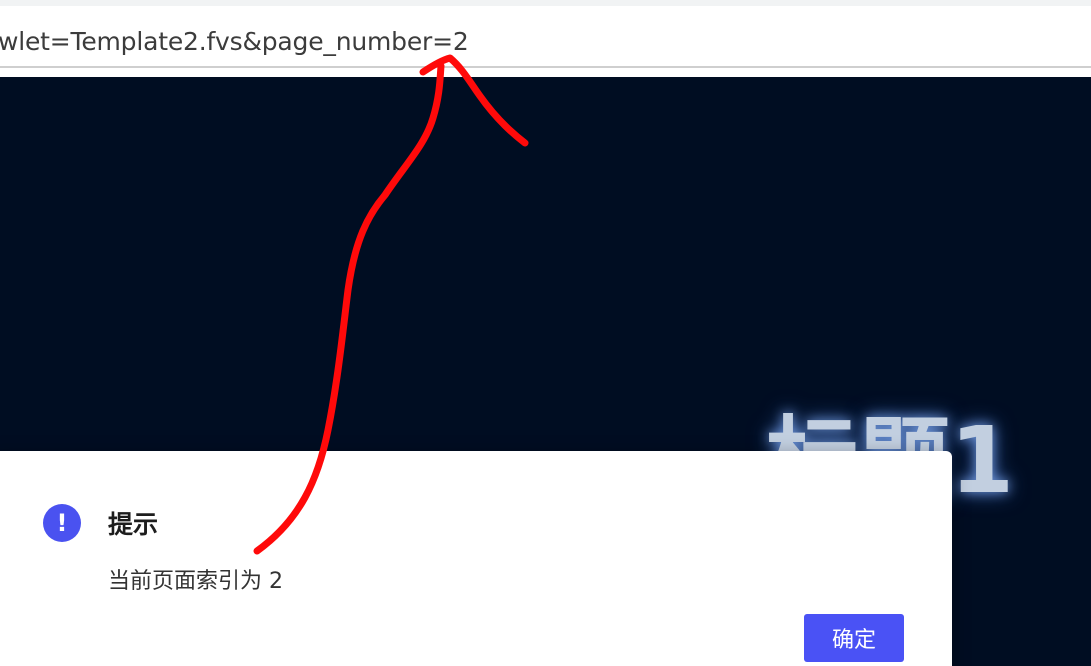 The image size is (1091, 666). Describe the element at coordinates (854, 638) in the screenshot. I see `confirm-button: 确定` at that location.